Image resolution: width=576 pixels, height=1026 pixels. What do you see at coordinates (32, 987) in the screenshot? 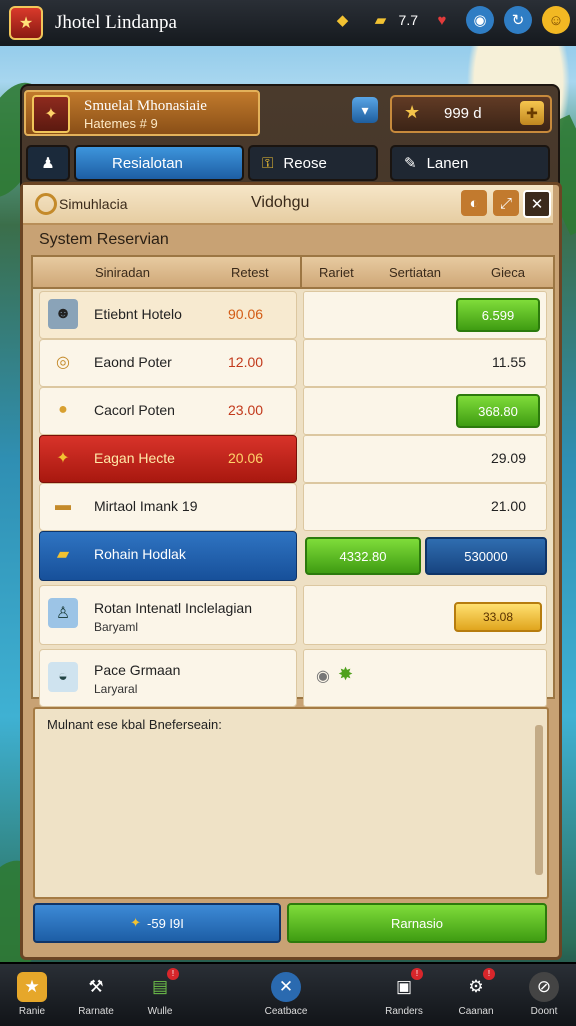
I see `home-icon: ★` at bounding box center [32, 987].